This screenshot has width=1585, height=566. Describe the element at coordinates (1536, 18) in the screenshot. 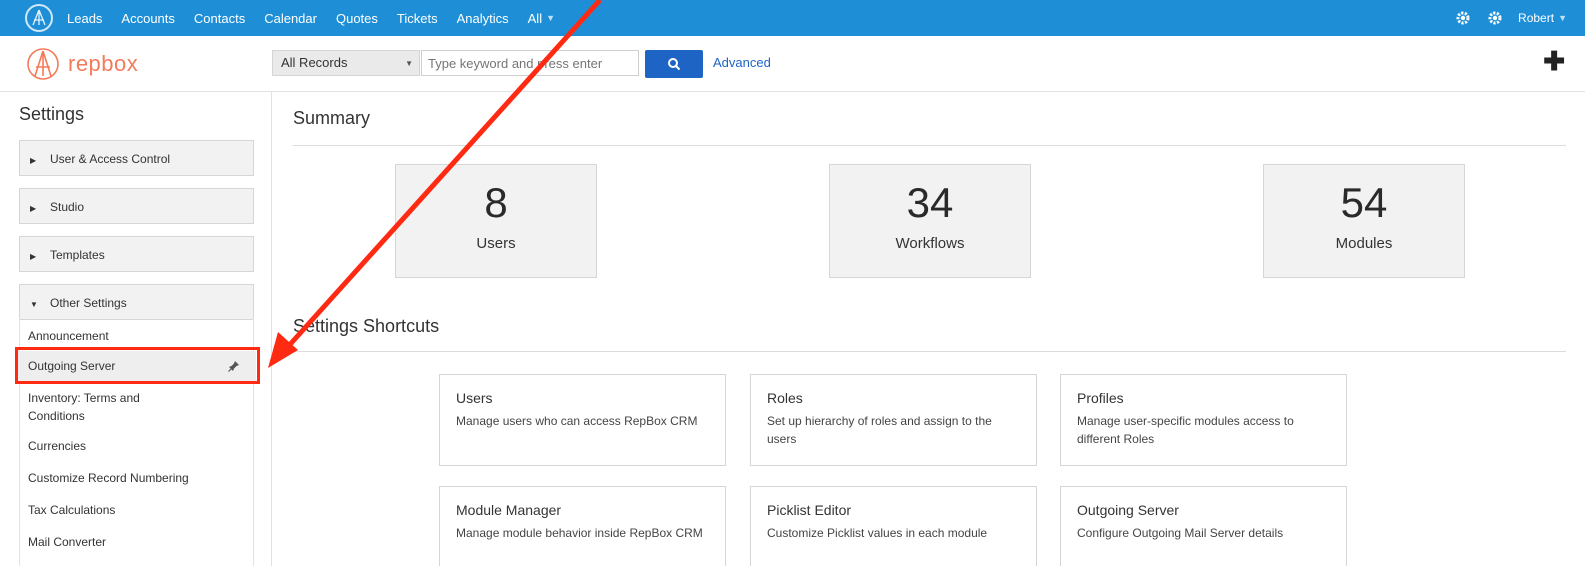

I see `user-menu-name: Robert` at that location.